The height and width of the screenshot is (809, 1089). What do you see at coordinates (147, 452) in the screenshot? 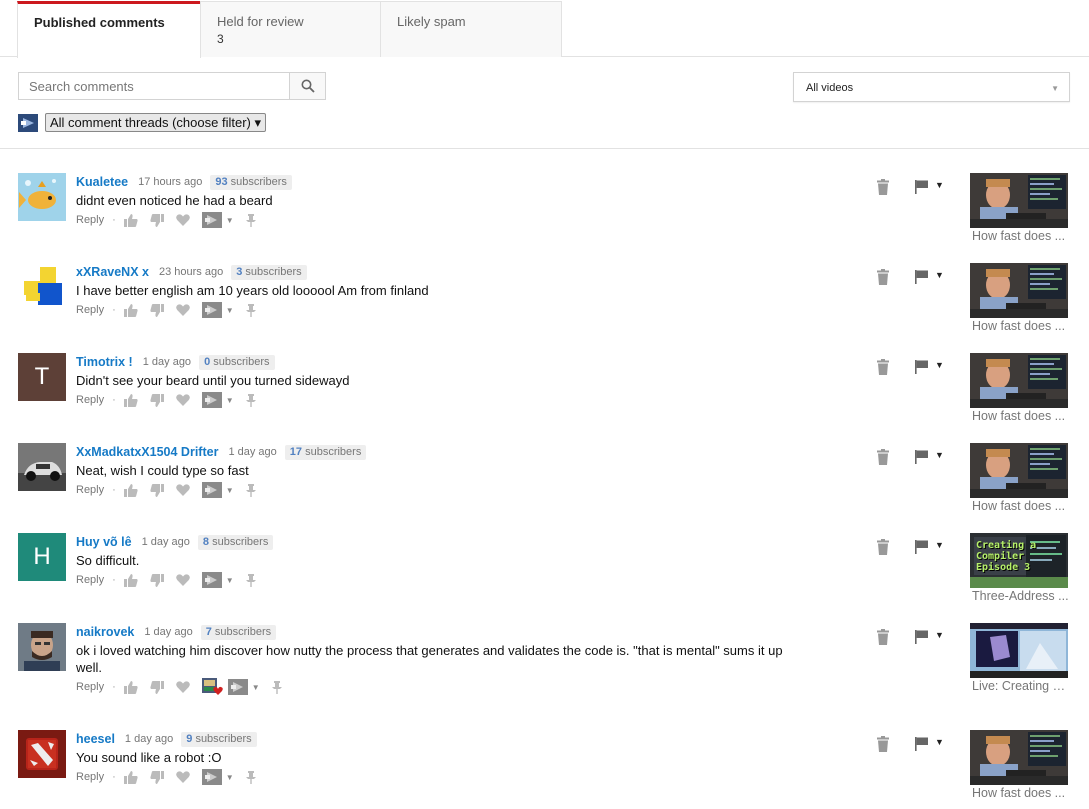
I see `author-name: XxMadkatxX1504 Drifter` at bounding box center [147, 452].